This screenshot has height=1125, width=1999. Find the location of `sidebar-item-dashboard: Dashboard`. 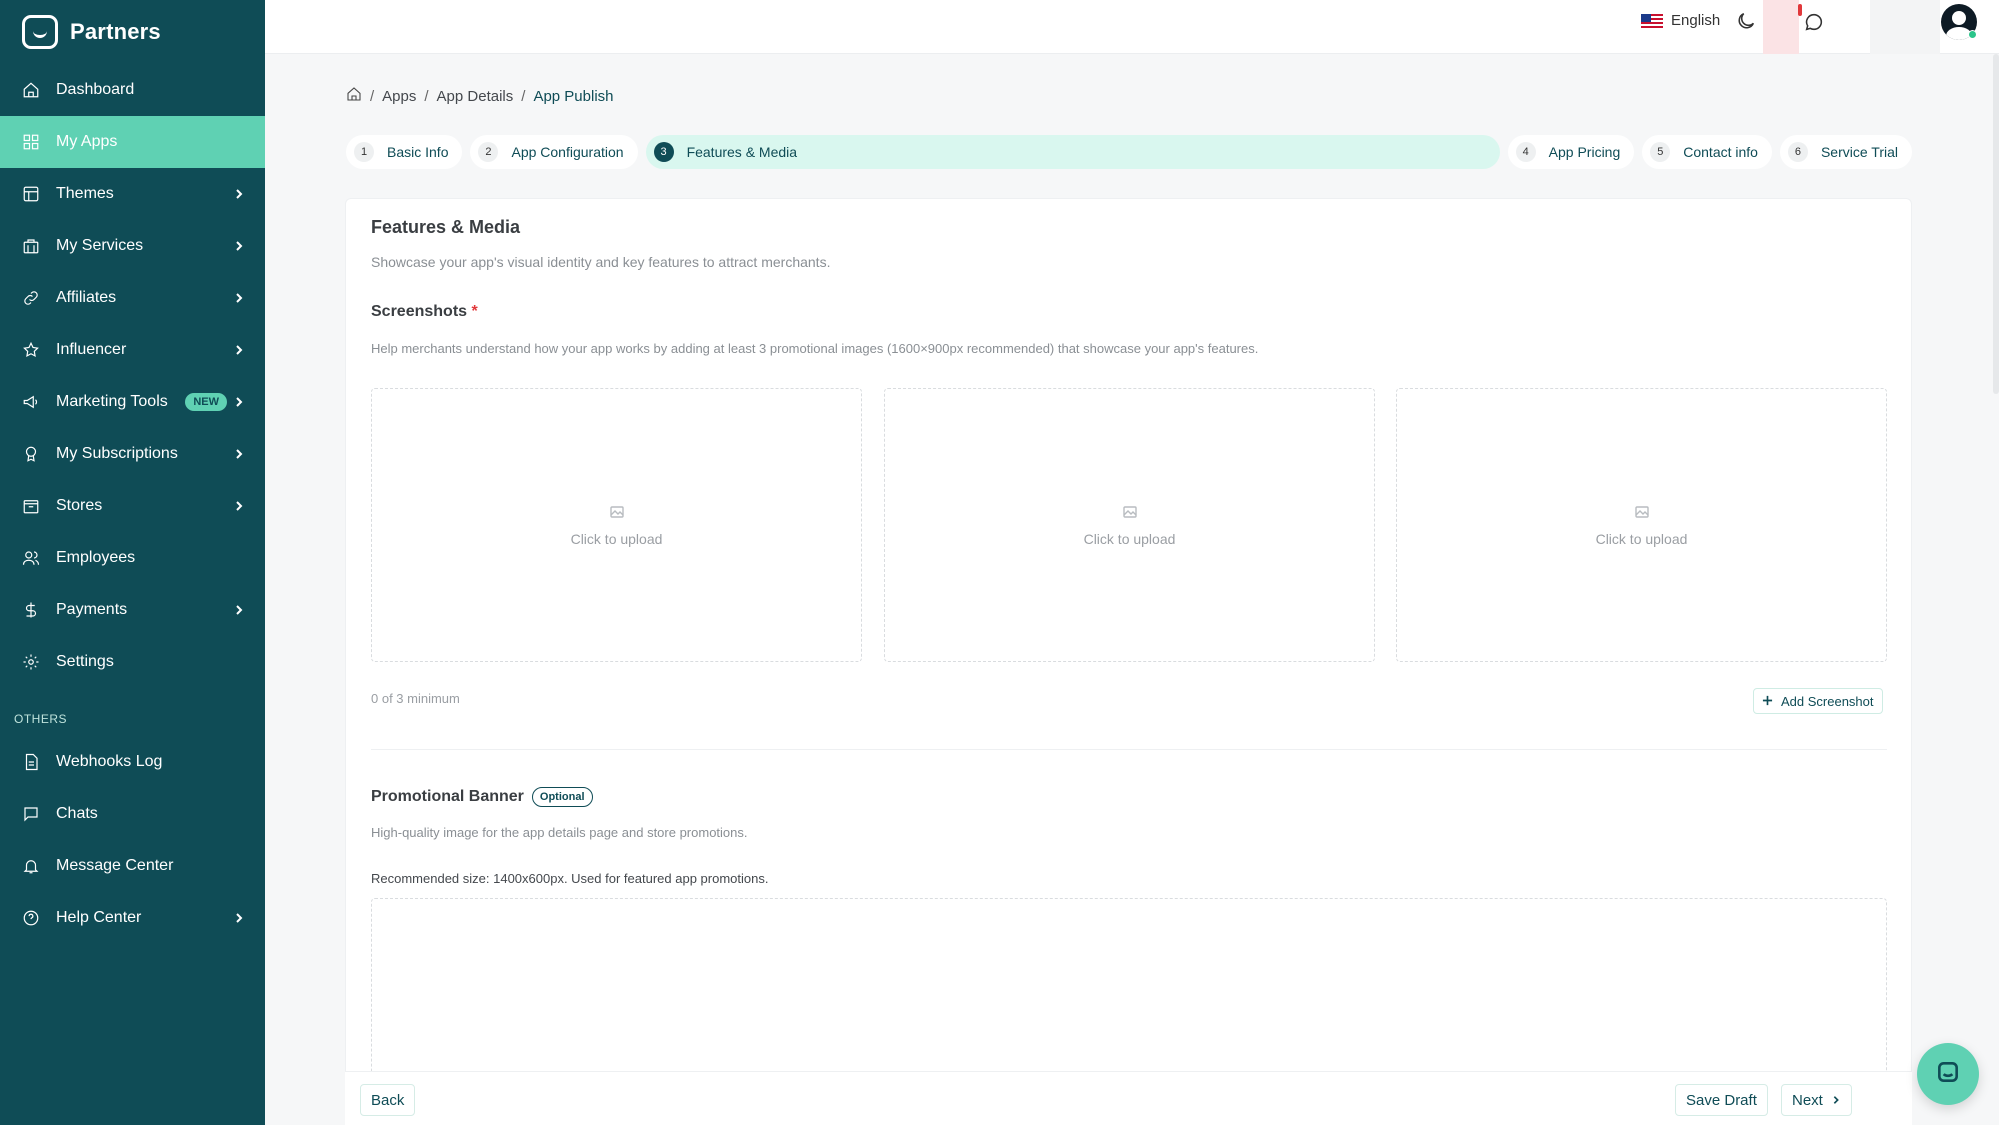

sidebar-item-dashboard: Dashboard is located at coordinates (132, 90).